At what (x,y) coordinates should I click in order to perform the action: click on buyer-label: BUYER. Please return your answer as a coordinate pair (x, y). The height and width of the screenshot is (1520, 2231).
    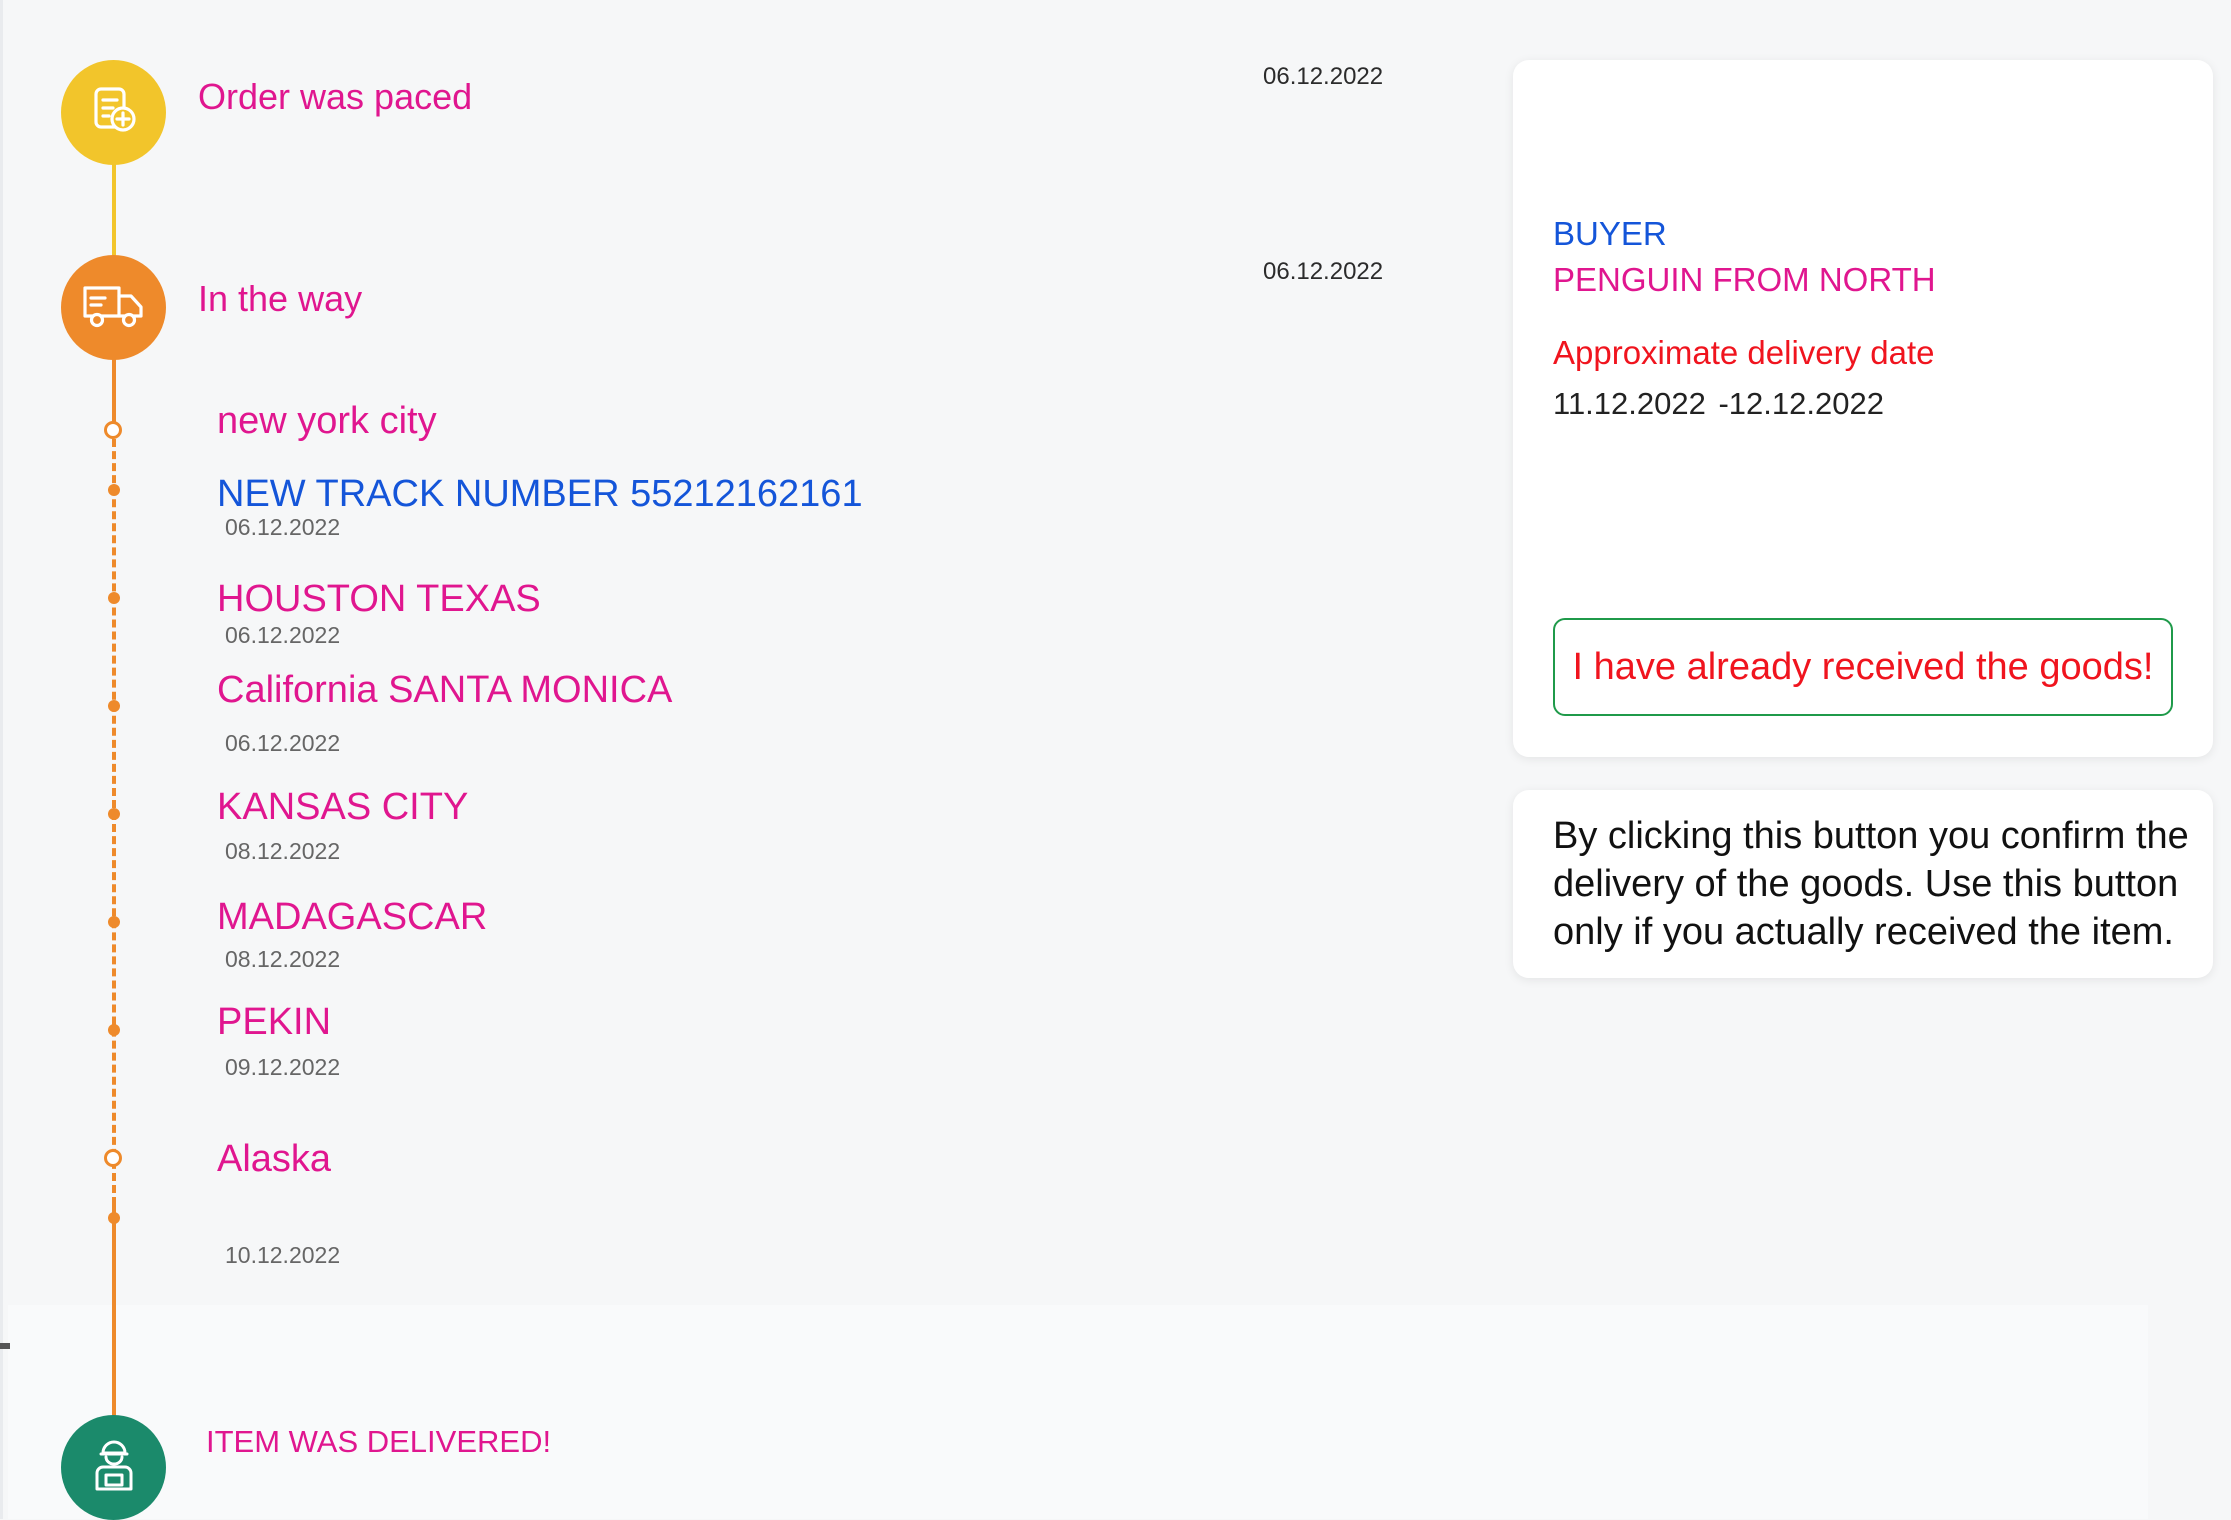
    Looking at the image, I should click on (1610, 233).